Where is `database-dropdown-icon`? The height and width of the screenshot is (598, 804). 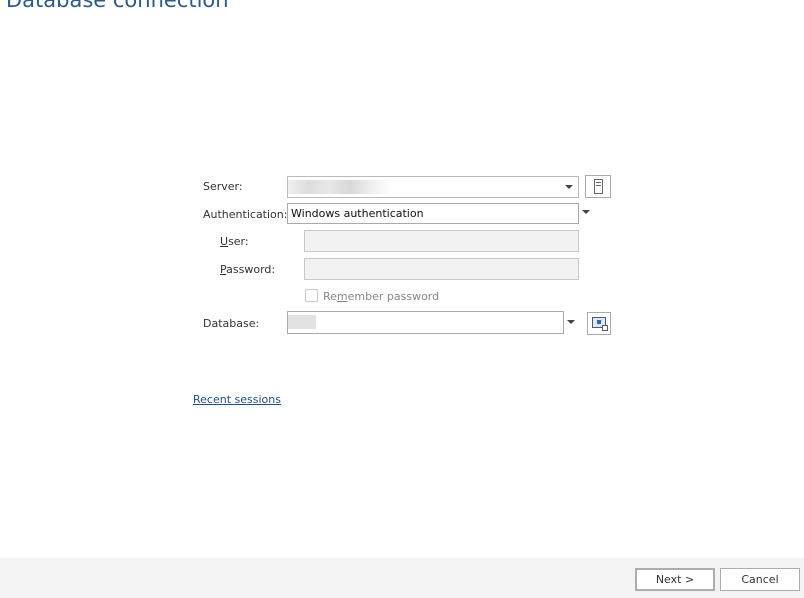
database-dropdown-icon is located at coordinates (571, 322).